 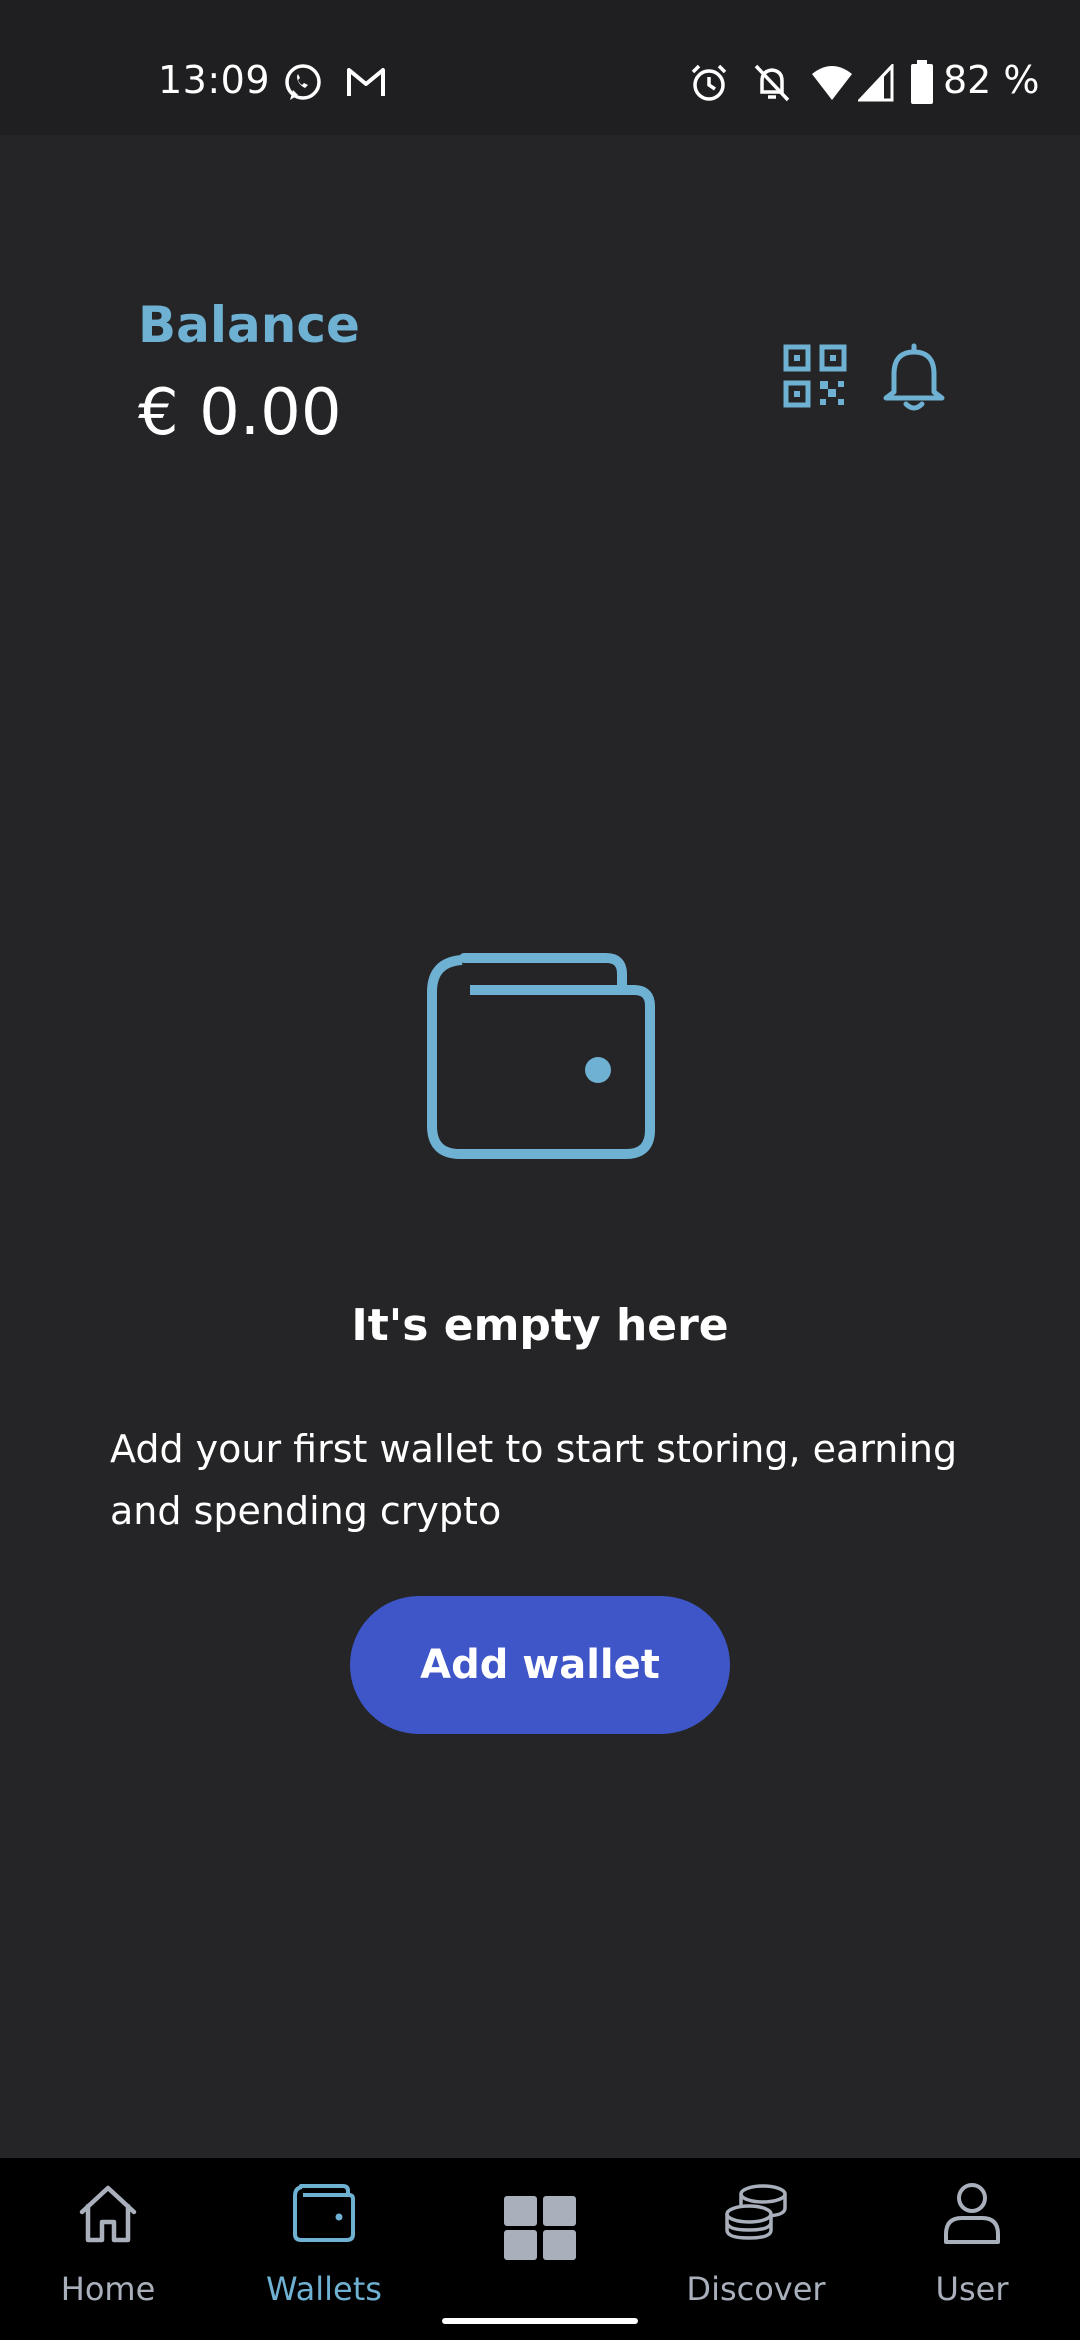 What do you see at coordinates (756, 2289) in the screenshot?
I see `nav-label-discover: Discover` at bounding box center [756, 2289].